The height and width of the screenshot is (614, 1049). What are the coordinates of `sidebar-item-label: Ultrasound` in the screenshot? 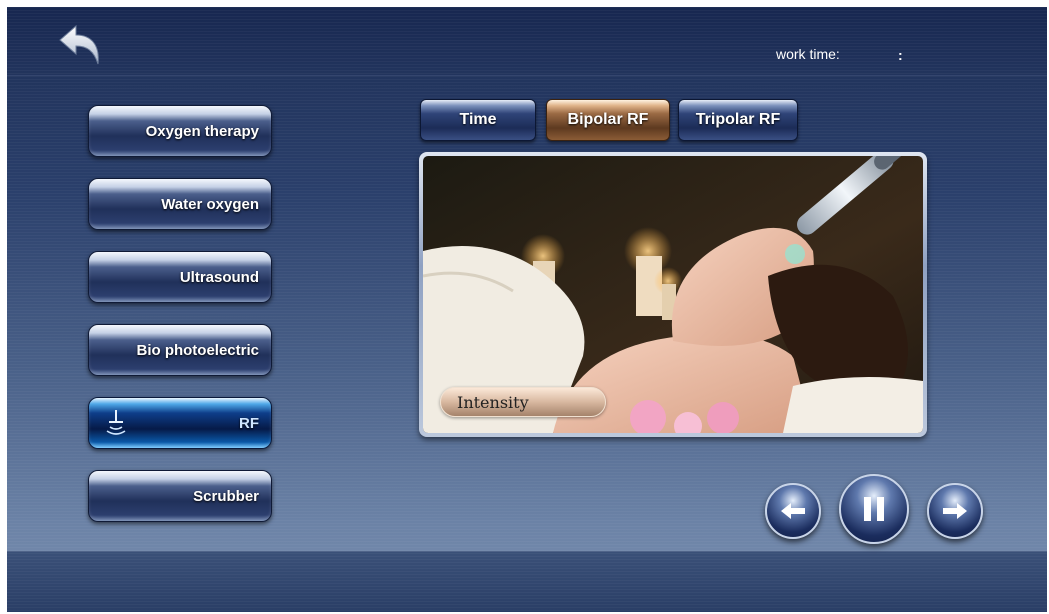 It's located at (219, 277).